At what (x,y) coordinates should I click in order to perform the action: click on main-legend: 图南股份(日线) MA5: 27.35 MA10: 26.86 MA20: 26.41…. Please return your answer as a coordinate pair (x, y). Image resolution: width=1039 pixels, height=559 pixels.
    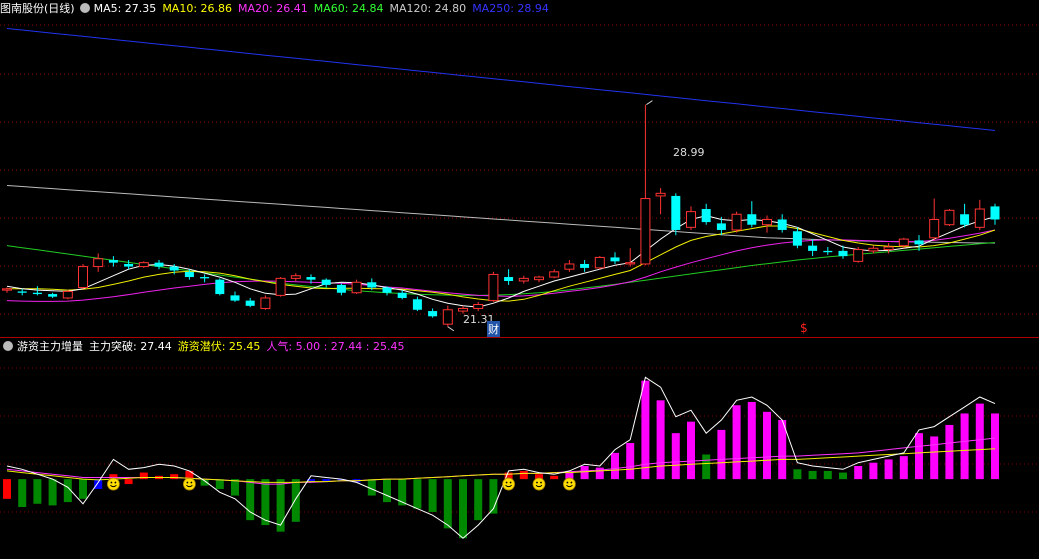
    Looking at the image, I should click on (277, 9).